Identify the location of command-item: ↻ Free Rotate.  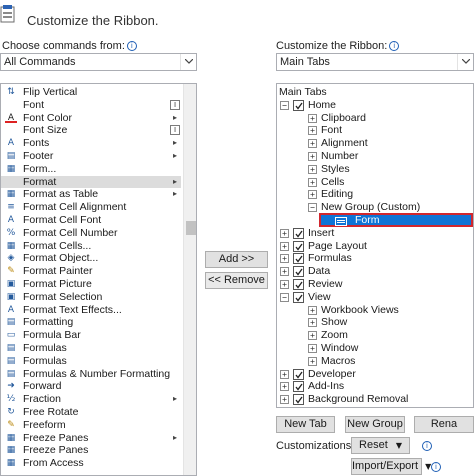
(91, 412).